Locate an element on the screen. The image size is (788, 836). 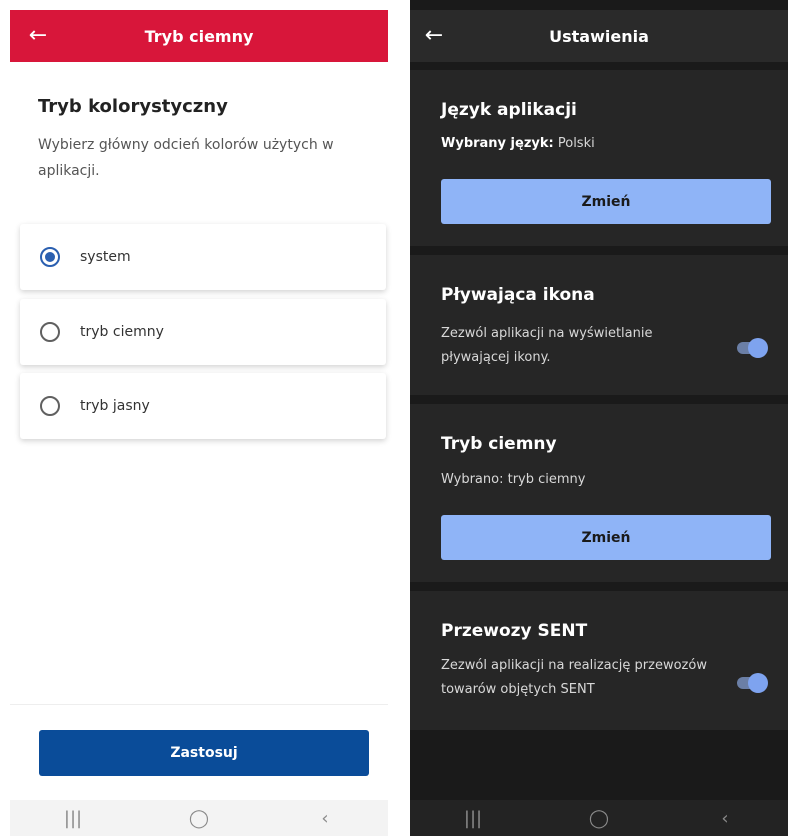
card-title: Tryb ciemny is located at coordinates (499, 444).